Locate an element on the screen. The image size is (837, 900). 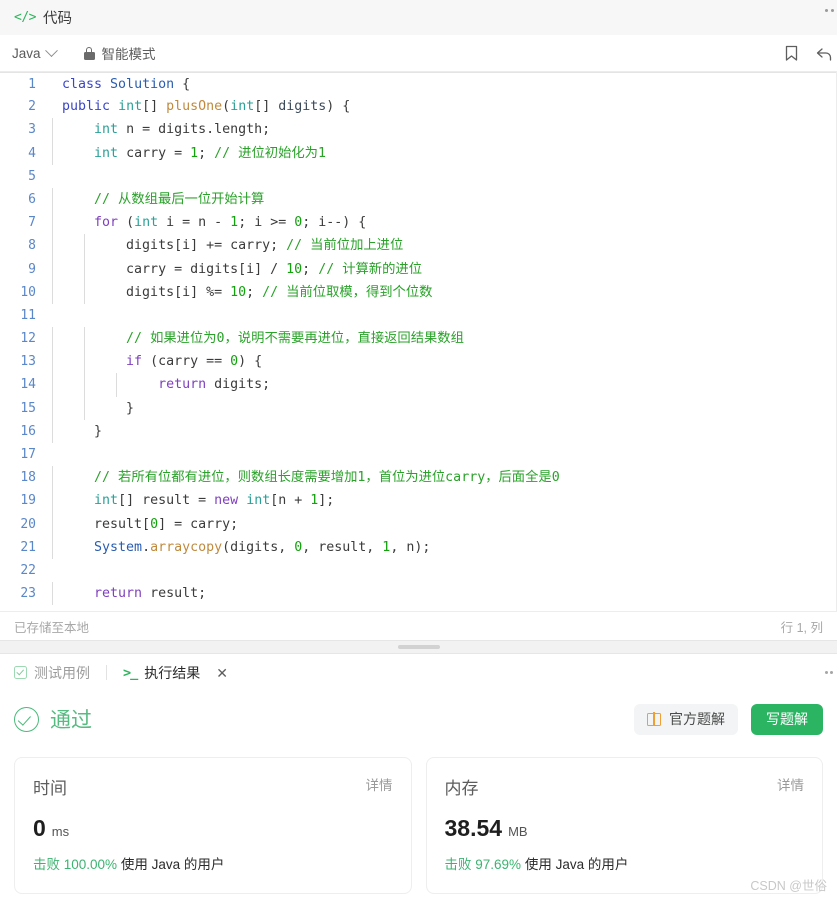
bookmark-icon is located at coordinates (791, 53).